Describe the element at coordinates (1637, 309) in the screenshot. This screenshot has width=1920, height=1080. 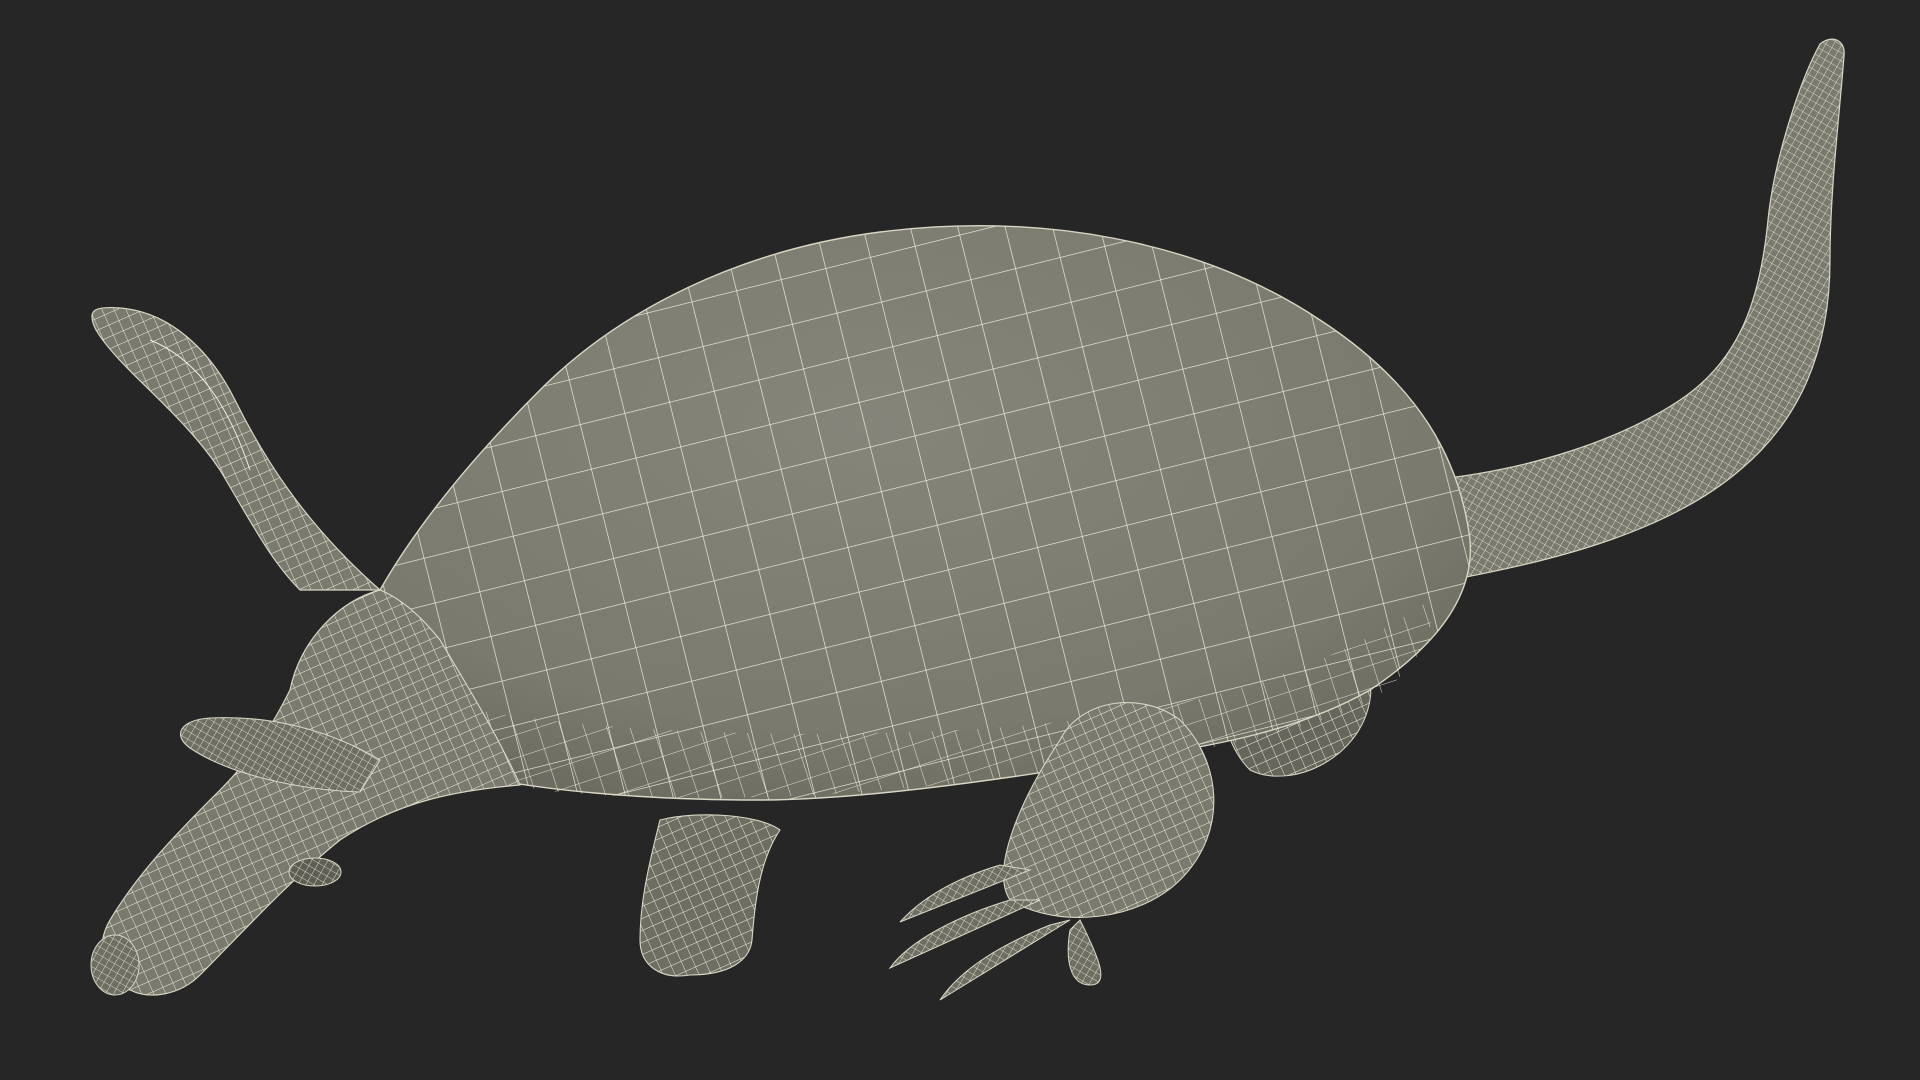
I see `tail` at that location.